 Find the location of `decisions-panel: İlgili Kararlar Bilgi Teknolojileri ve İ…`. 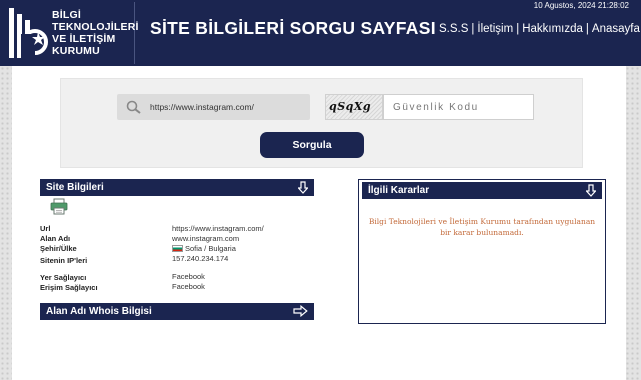

decisions-panel: İlgili Kararlar Bilgi Teknolojileri ve İ… is located at coordinates (482, 251).